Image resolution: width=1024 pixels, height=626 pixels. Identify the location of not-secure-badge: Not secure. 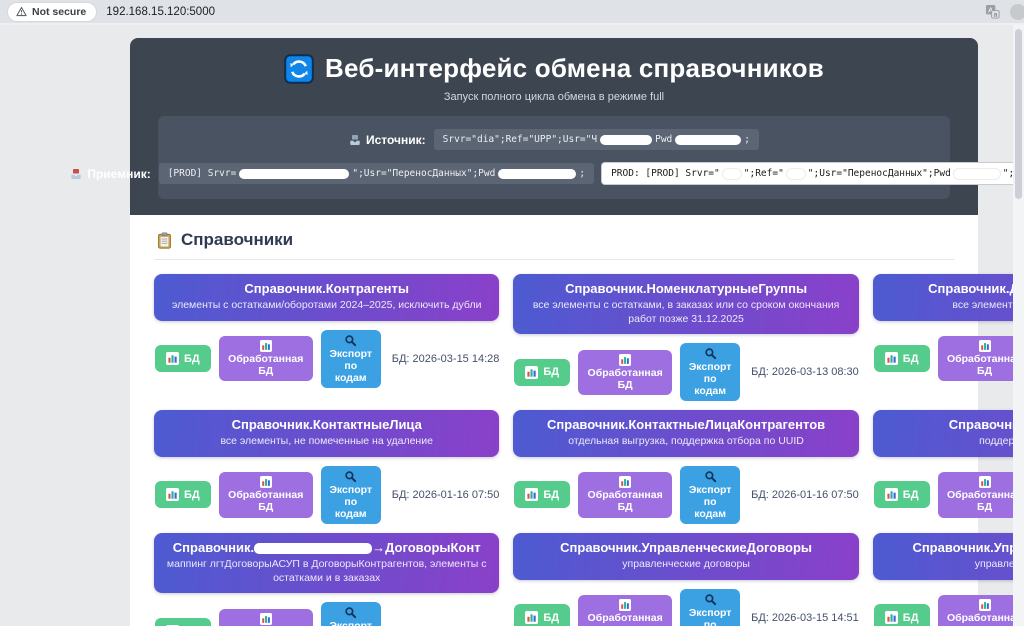
(52, 11).